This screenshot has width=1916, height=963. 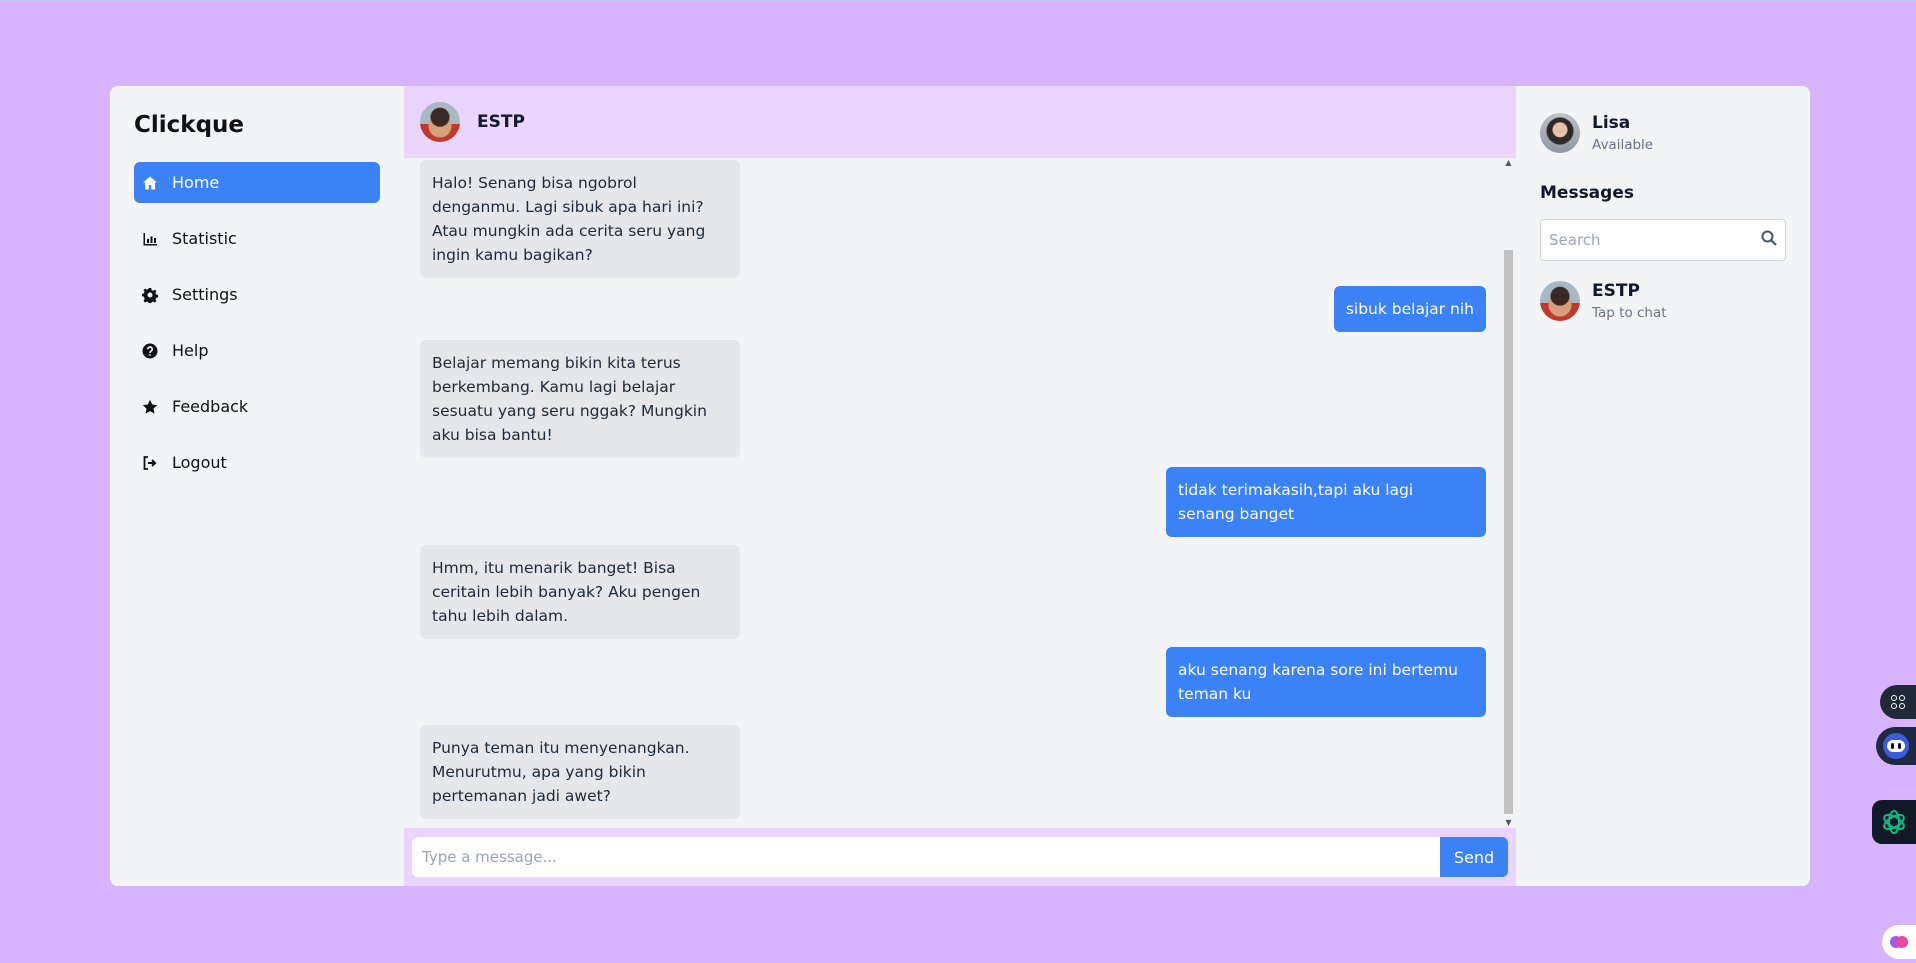 I want to click on ai-widget-icon, so click(x=1894, y=822).